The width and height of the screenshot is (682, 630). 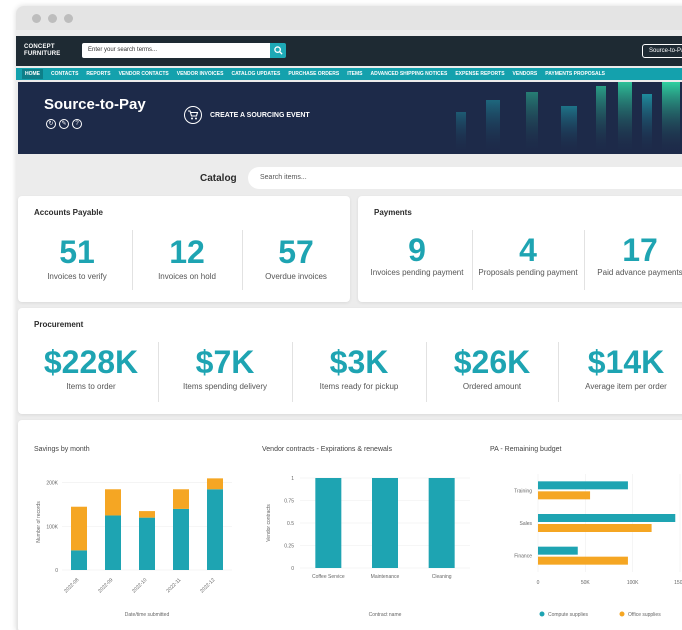 I want to click on window-minimize-dot, so click(x=52, y=18).